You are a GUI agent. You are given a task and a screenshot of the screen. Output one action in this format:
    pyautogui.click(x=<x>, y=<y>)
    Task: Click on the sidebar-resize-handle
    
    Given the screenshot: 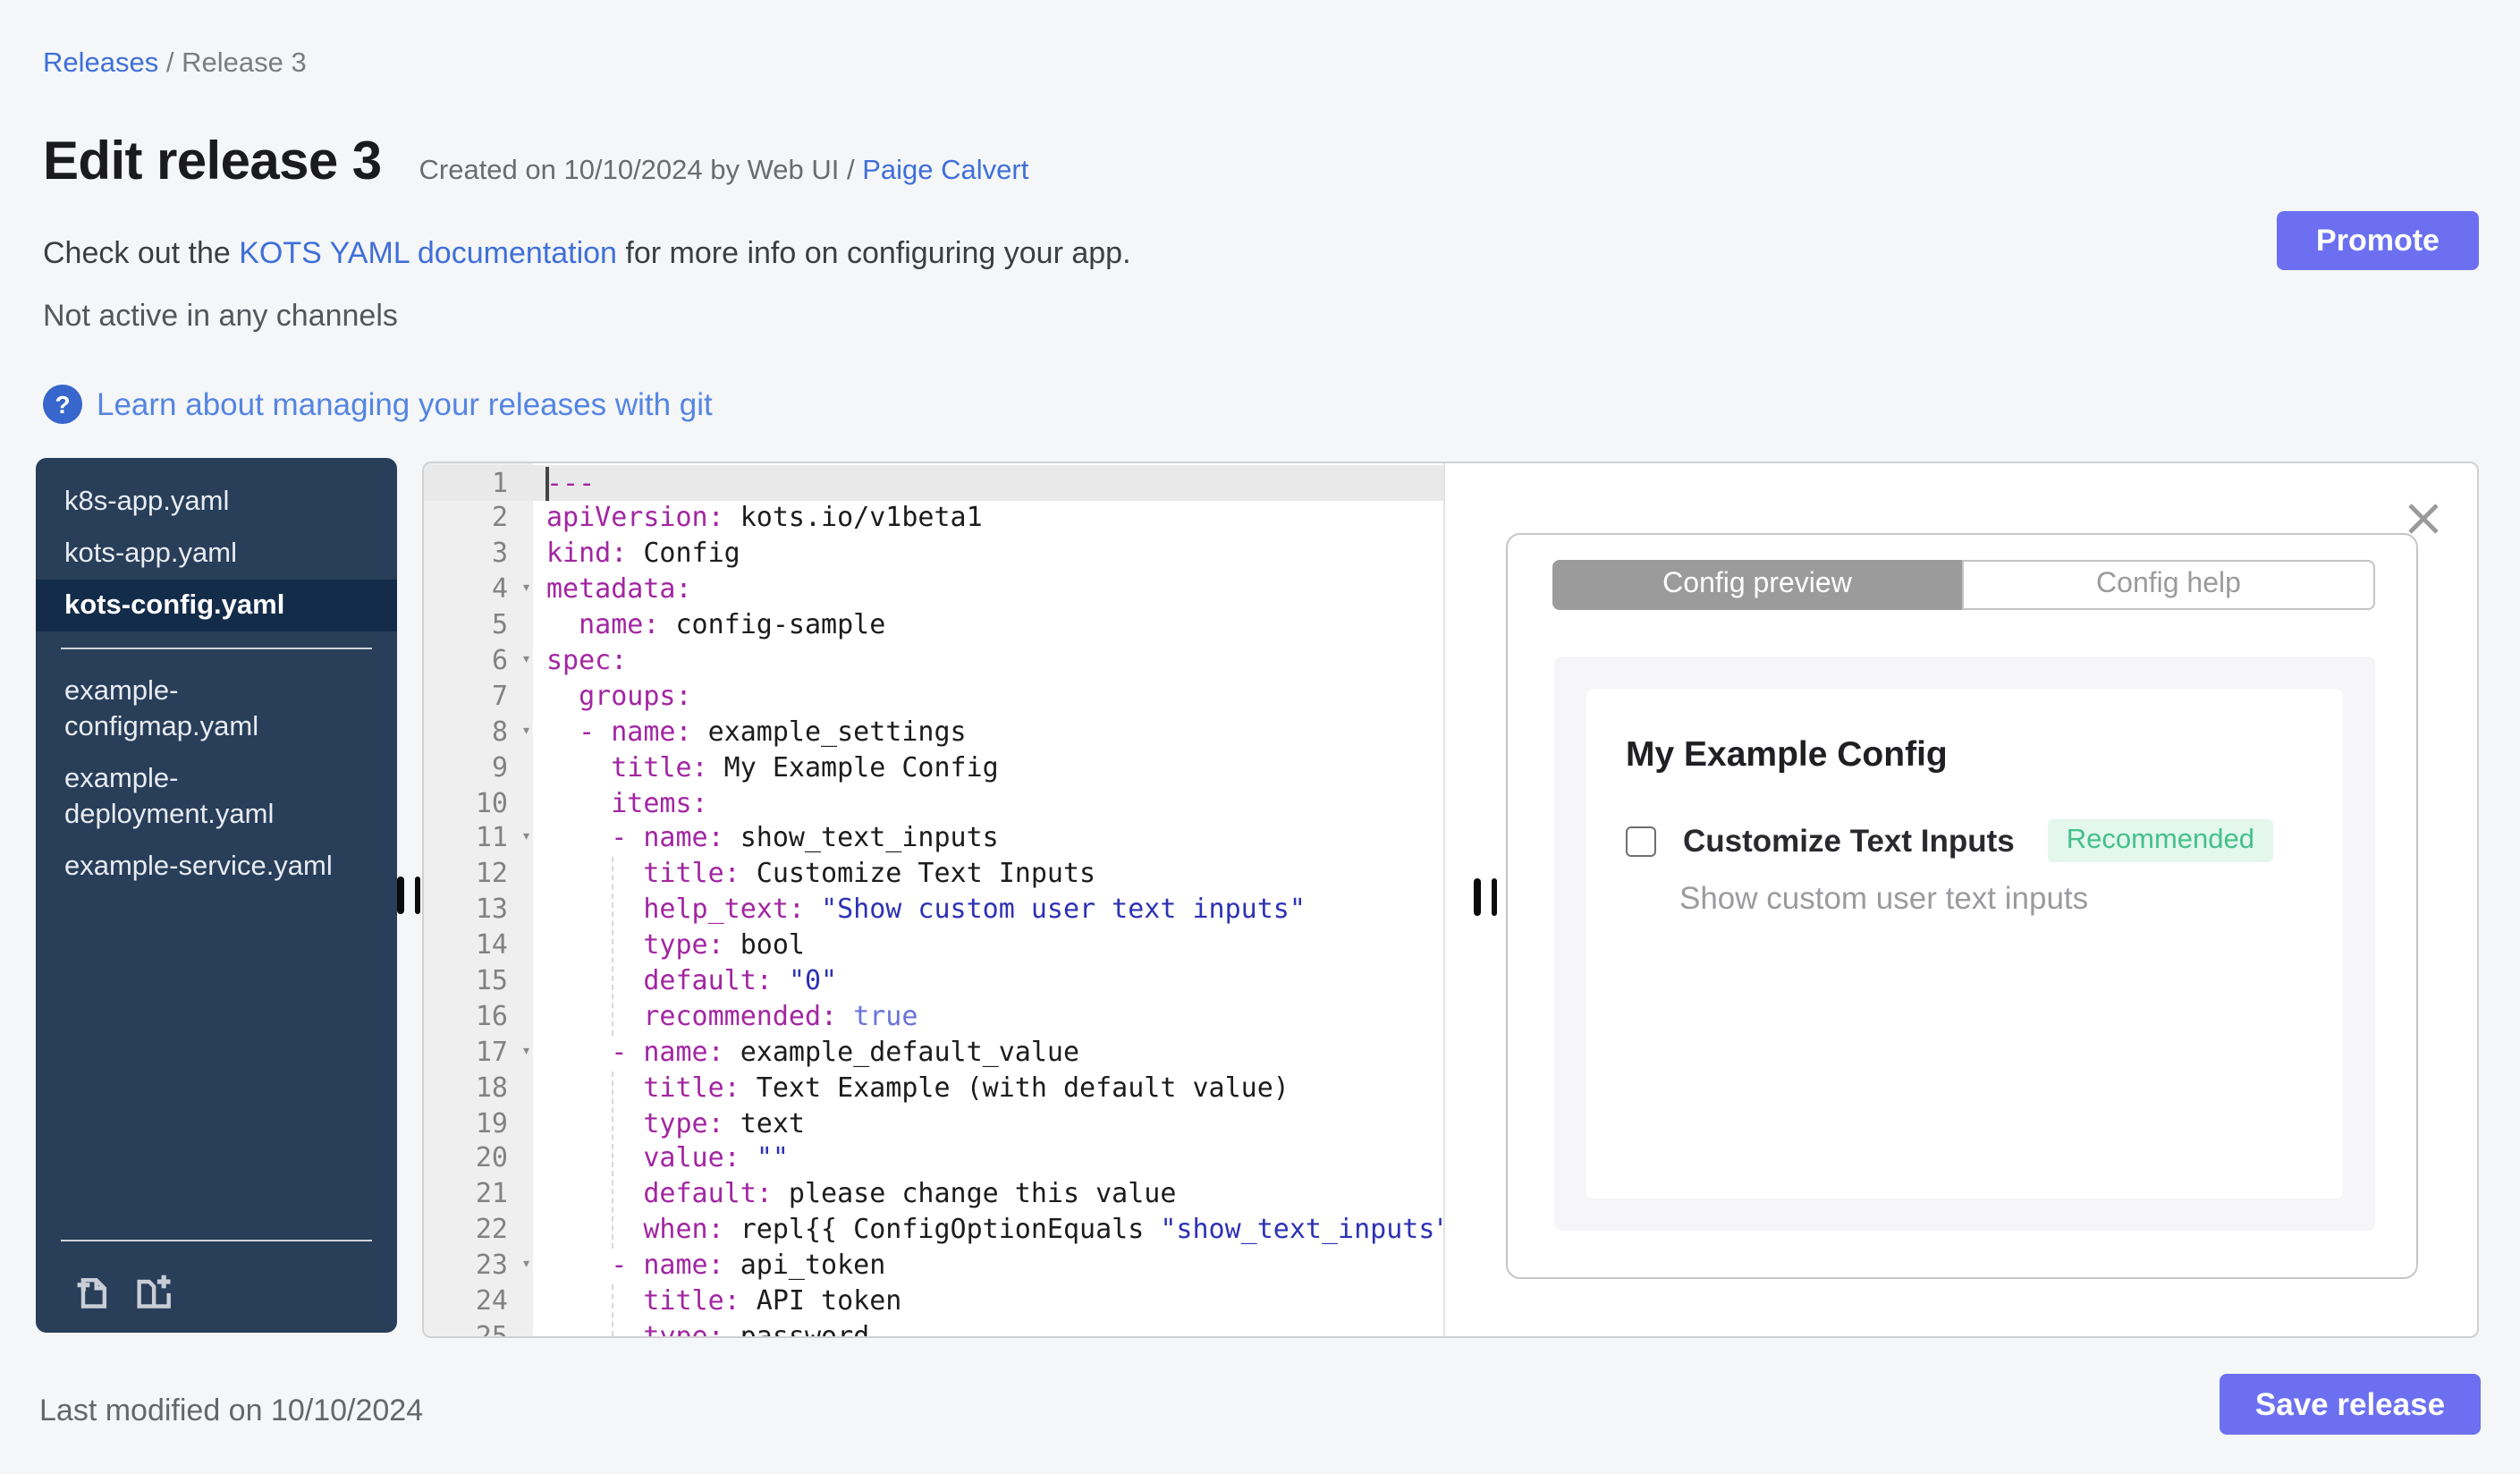 What is the action you would take?
    pyautogui.click(x=408, y=895)
    